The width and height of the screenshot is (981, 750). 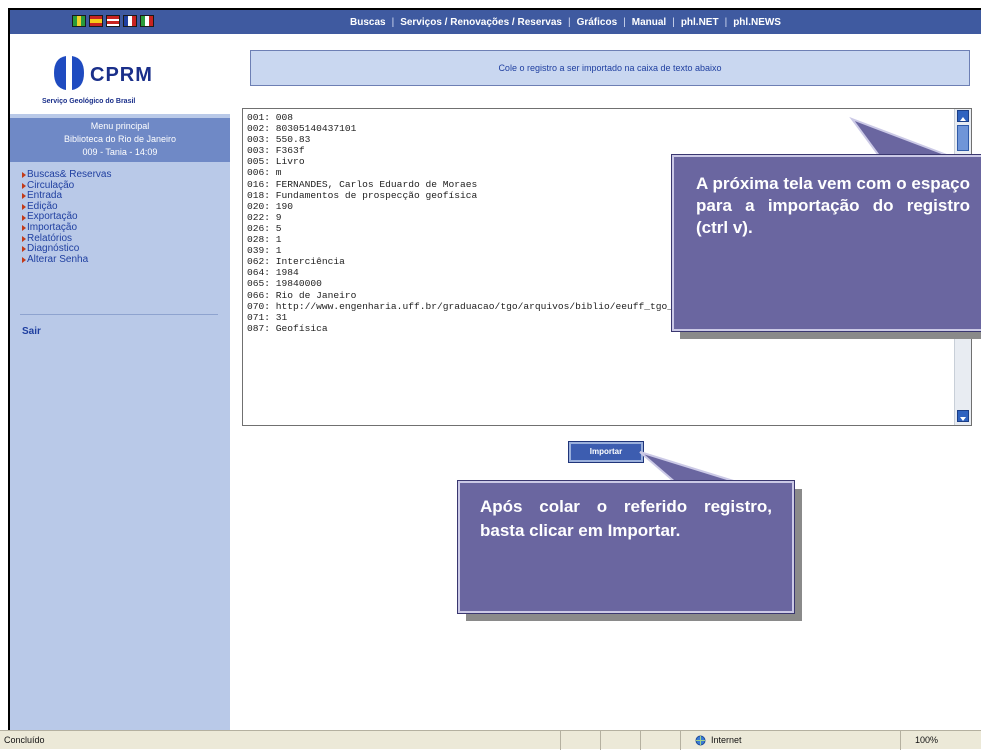 What do you see at coordinates (963, 116) in the screenshot?
I see `scroll-up-button` at bounding box center [963, 116].